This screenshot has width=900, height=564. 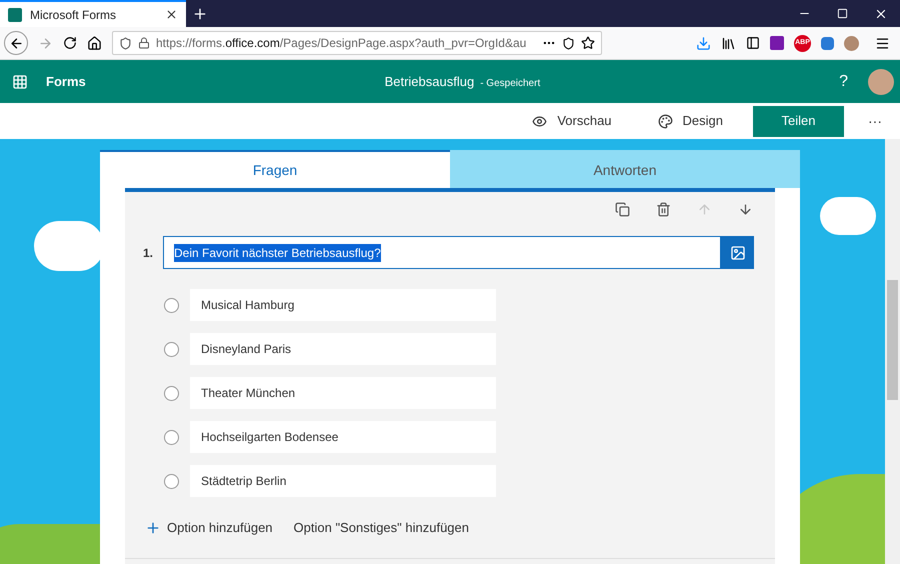 What do you see at coordinates (540, 121) in the screenshot?
I see `eye-icon` at bounding box center [540, 121].